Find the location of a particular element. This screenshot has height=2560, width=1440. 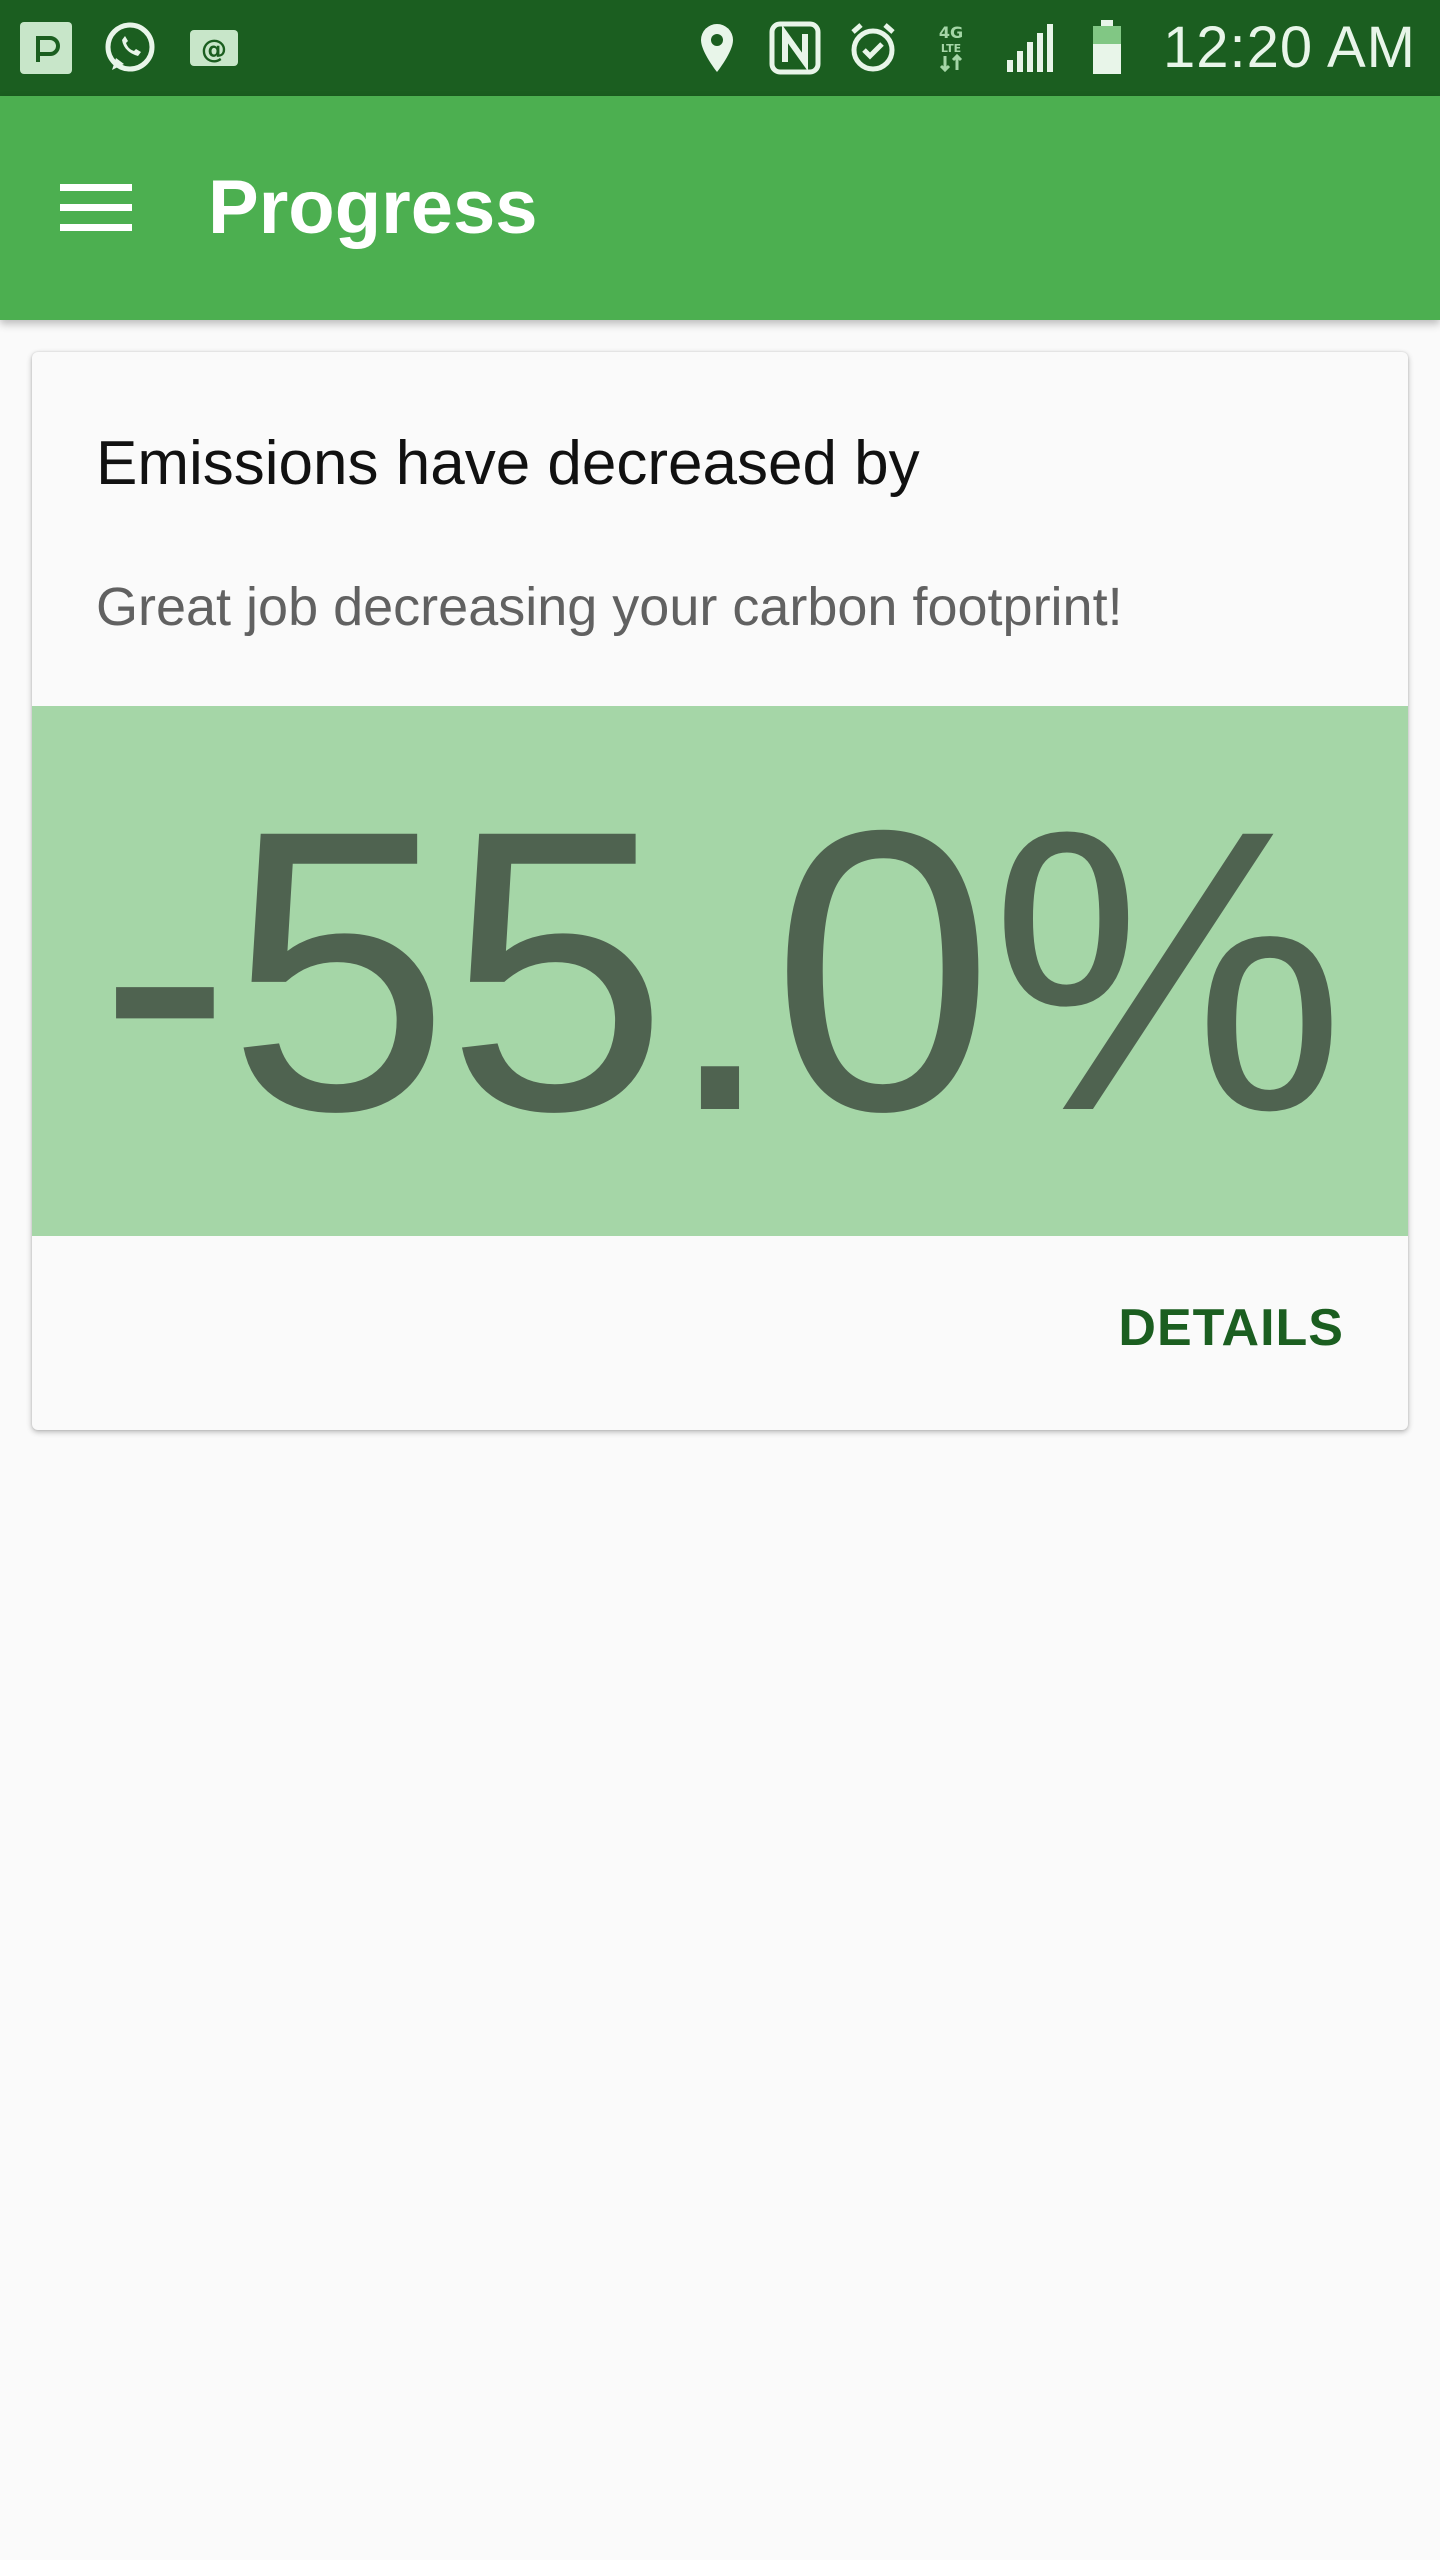

whatsapp-icon is located at coordinates (130, 48).